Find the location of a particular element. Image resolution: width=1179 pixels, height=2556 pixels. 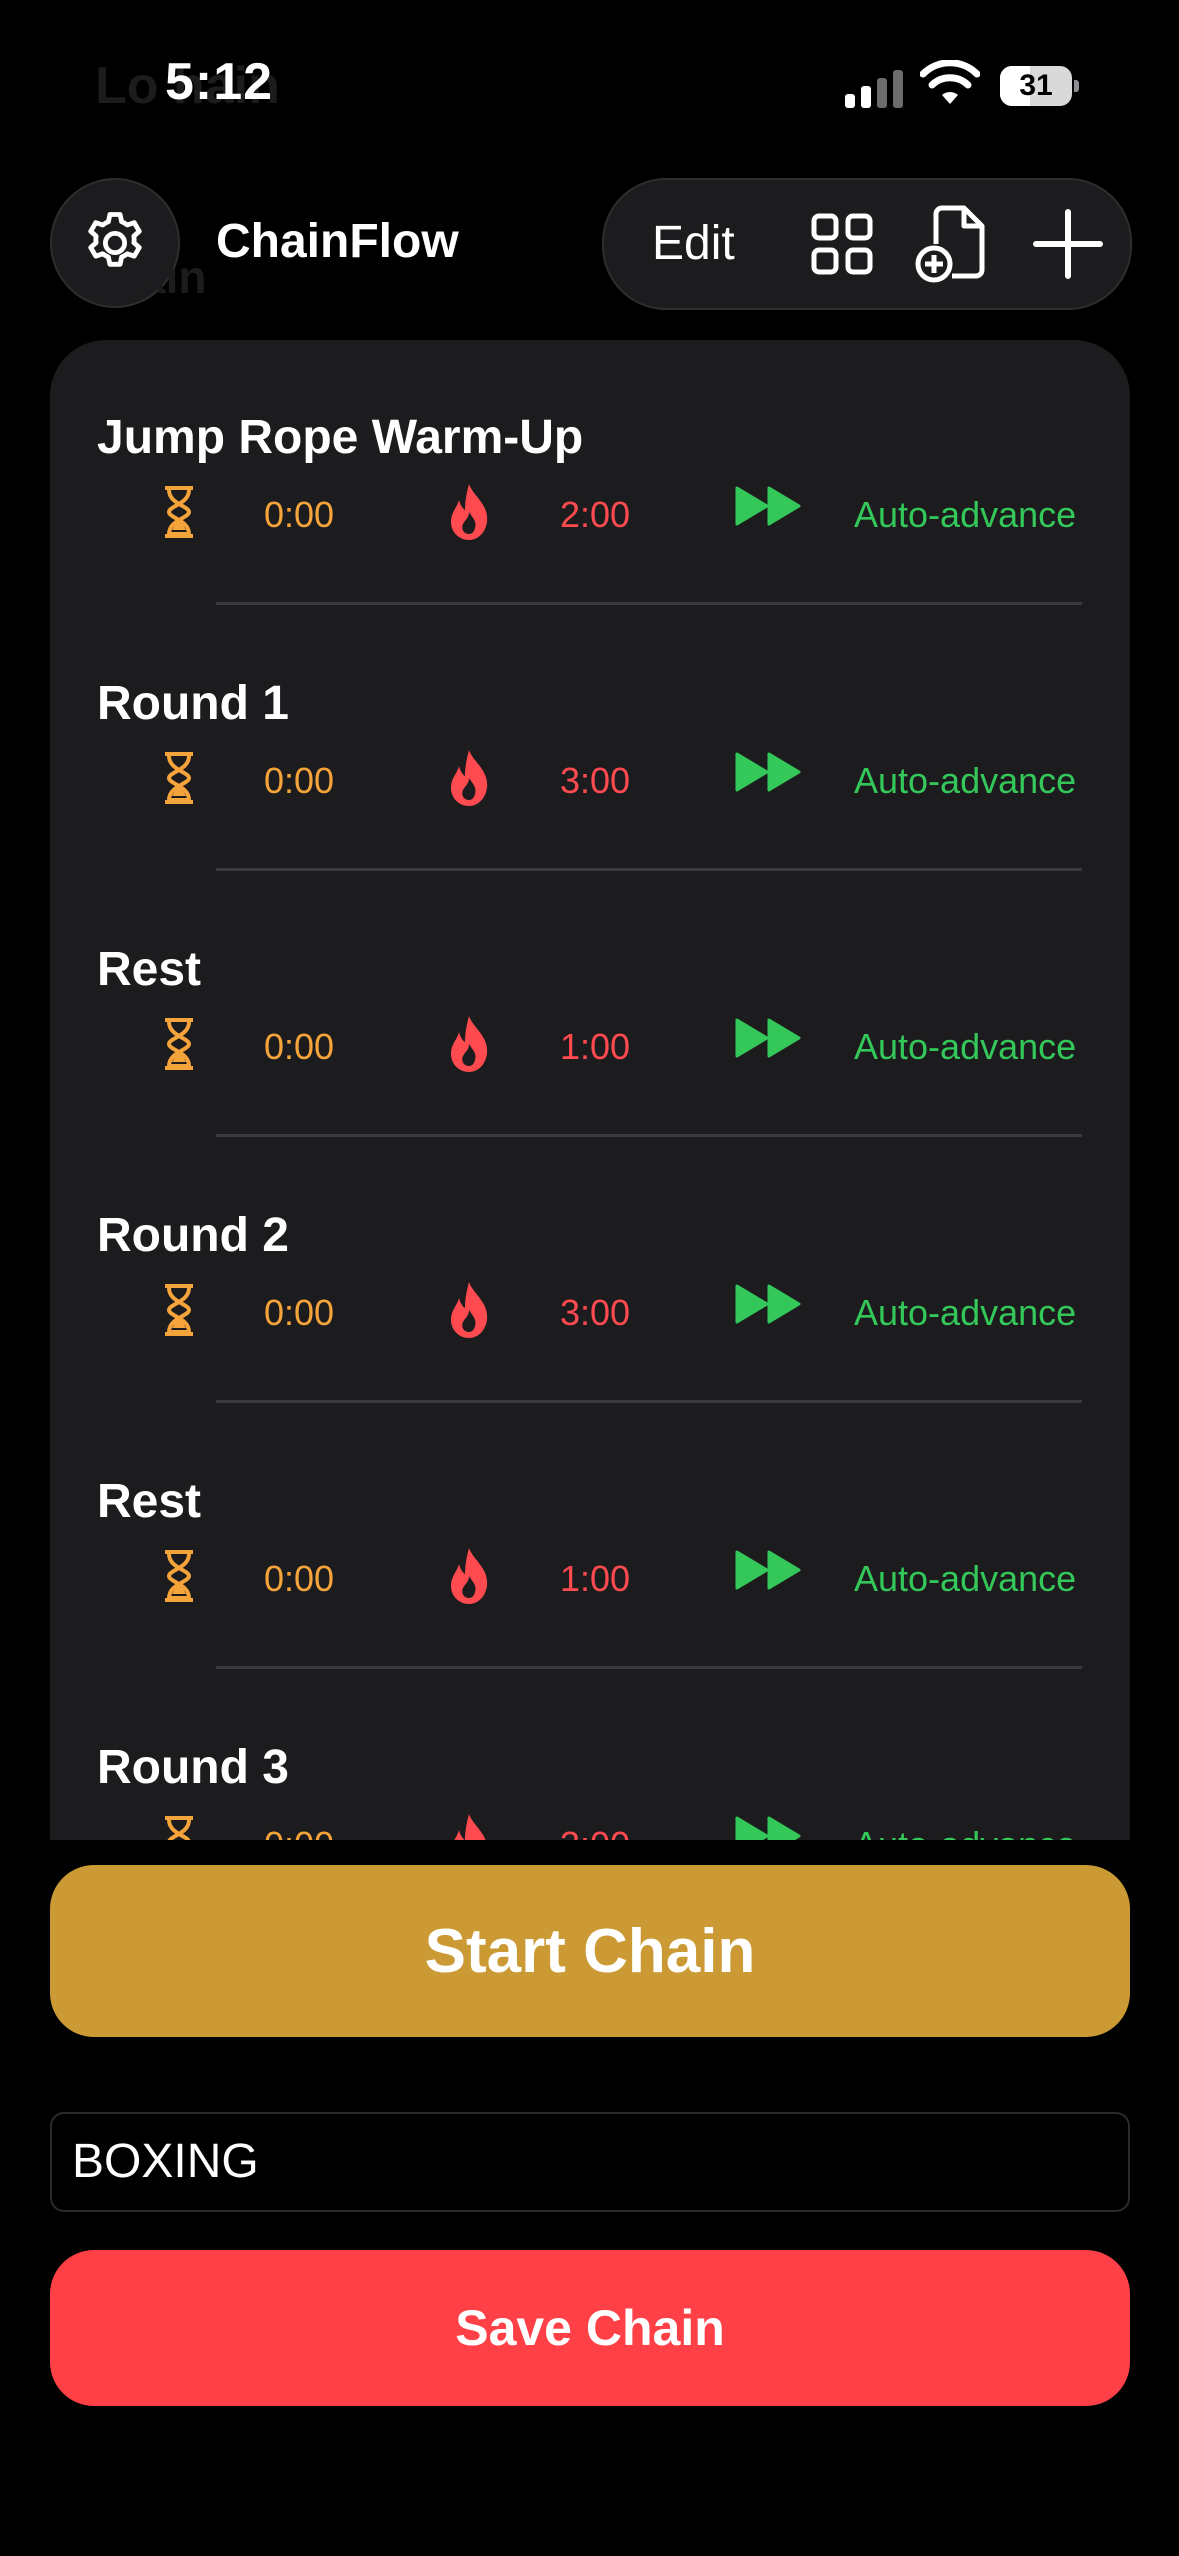

chain-step: Round 2 0:00 3:00 Auto-advance is located at coordinates (590, 1271).